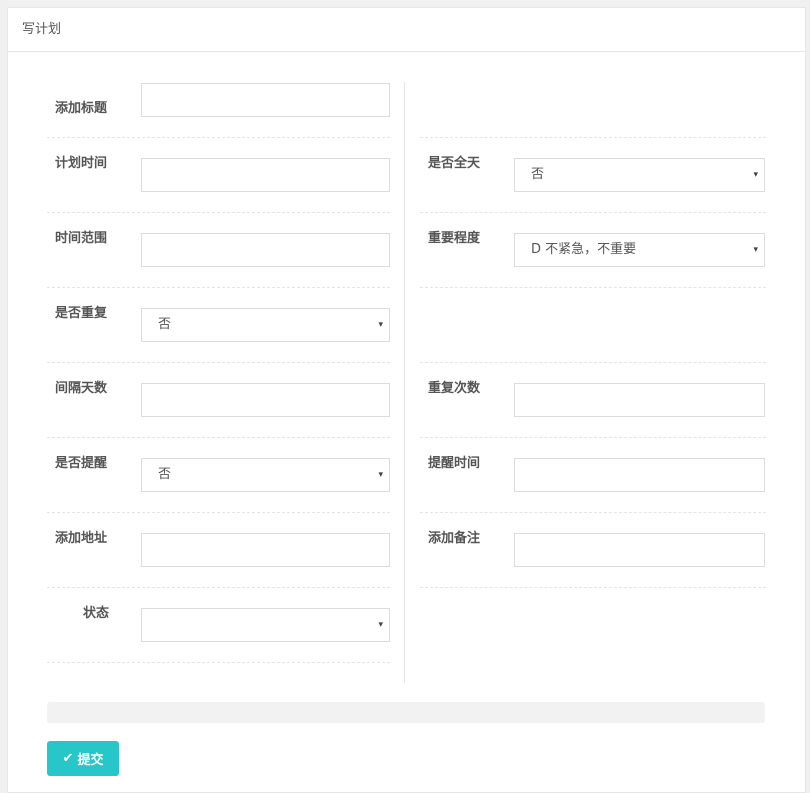 The image size is (810, 793). Describe the element at coordinates (81, 108) in the screenshot. I see `title-label: 添加标题` at that location.